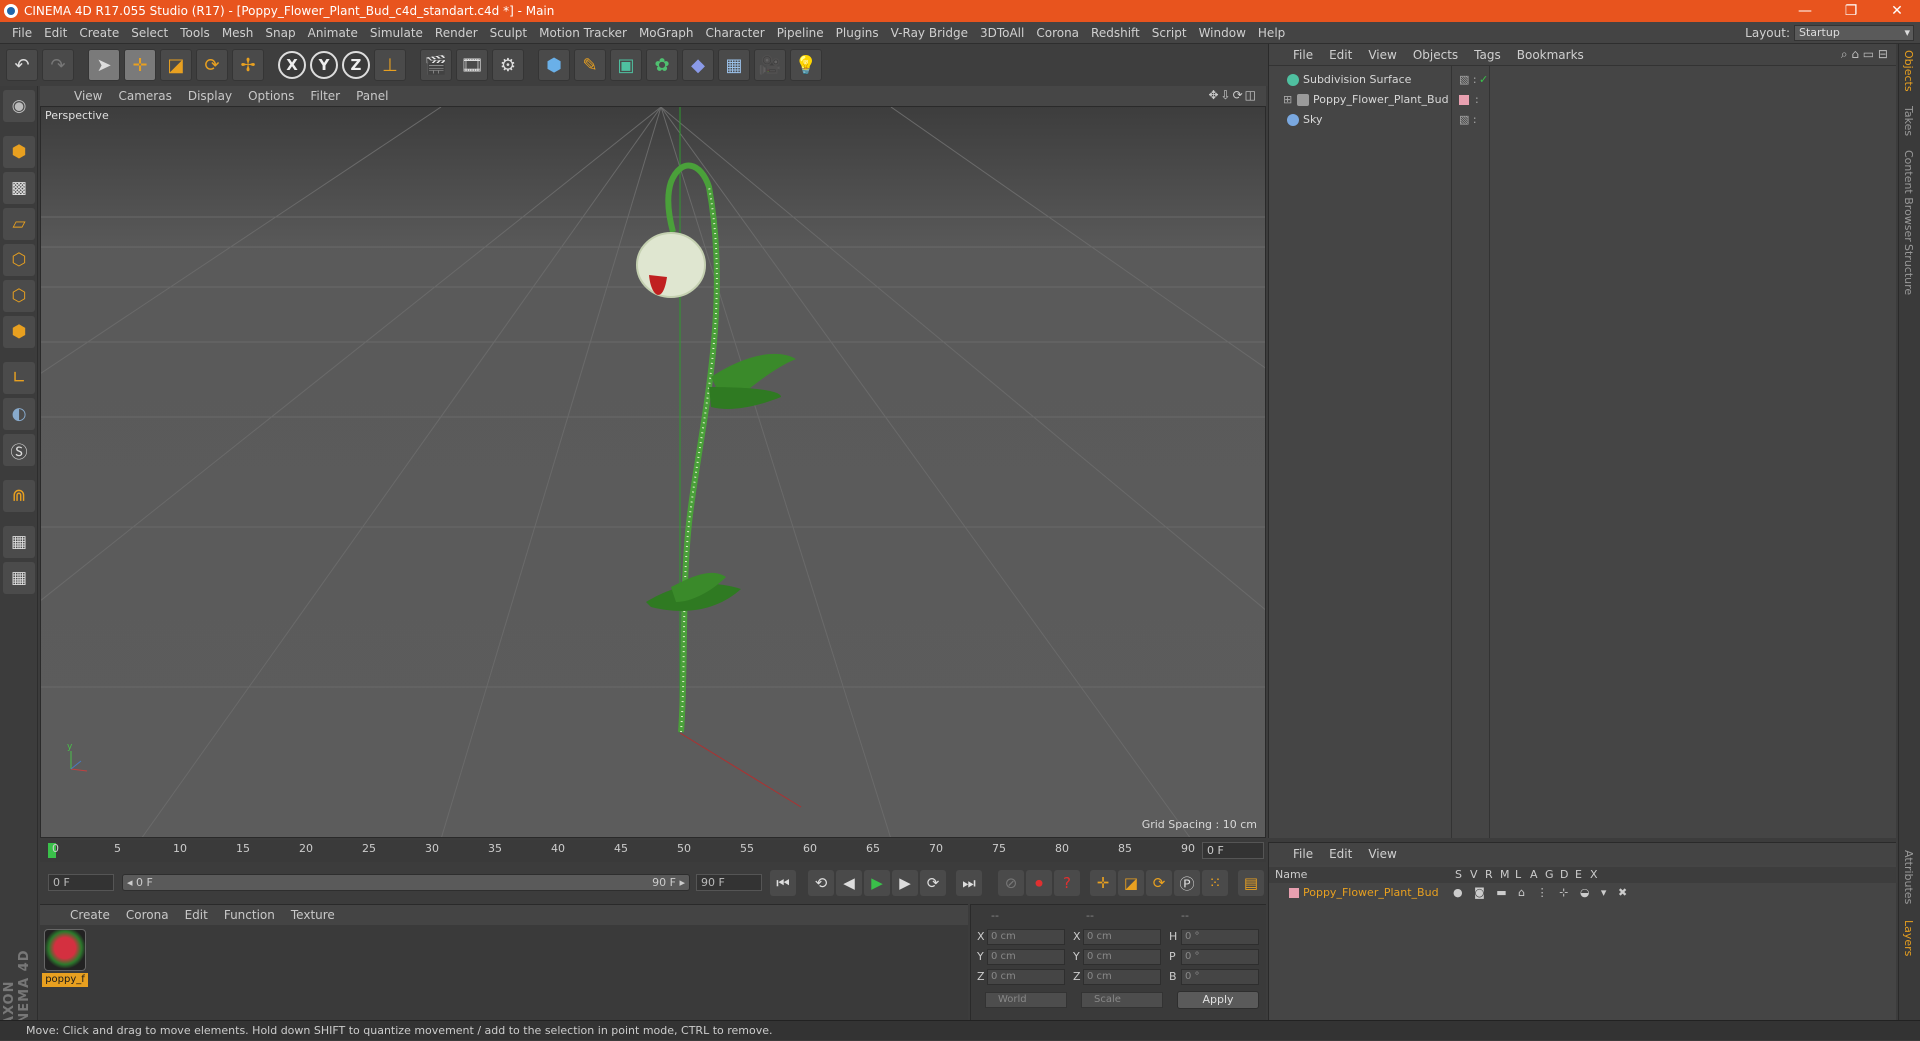  I want to click on tweak-mode-icon: ◐, so click(19, 414).